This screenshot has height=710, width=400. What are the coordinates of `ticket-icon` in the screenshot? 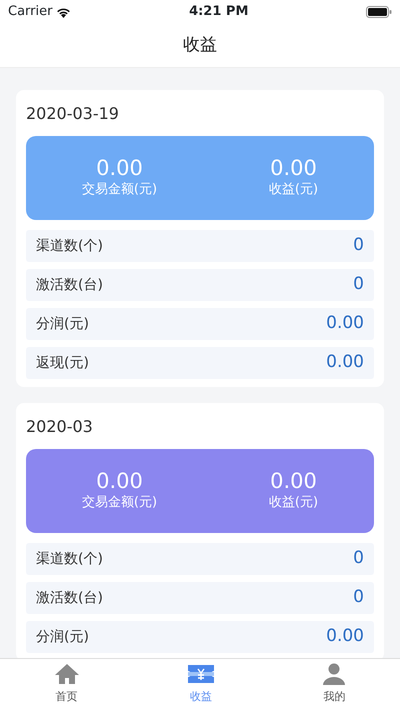 It's located at (200, 674).